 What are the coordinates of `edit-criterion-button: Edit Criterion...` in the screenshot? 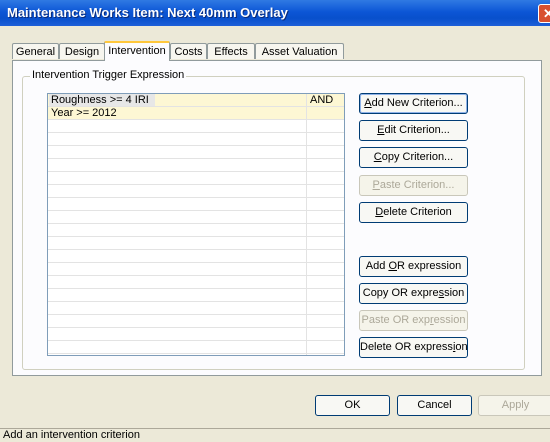 It's located at (413, 130).